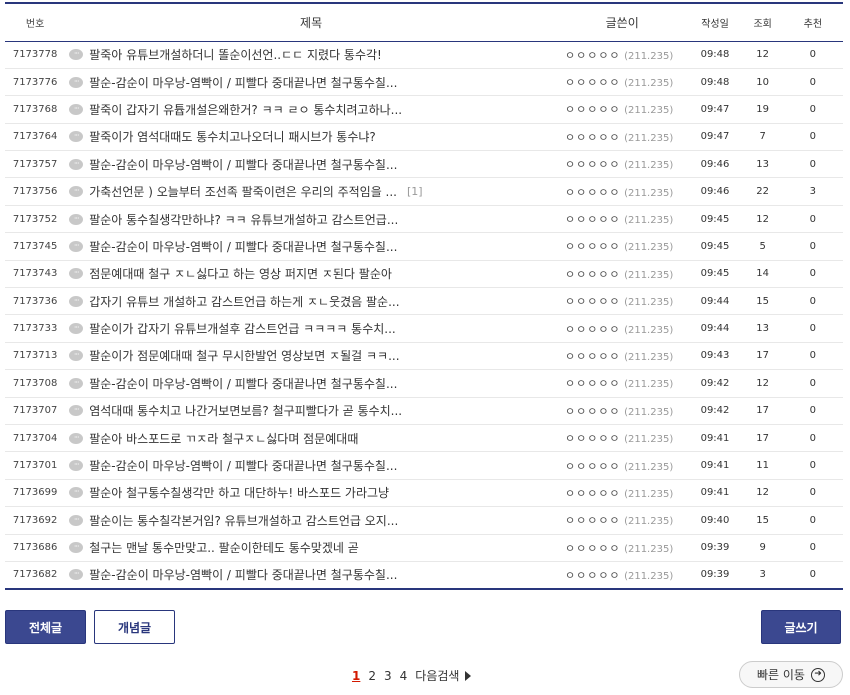 Image resolution: width=850 pixels, height=695 pixels. What do you see at coordinates (134, 627) in the screenshot?
I see `concept-posts-button: 개념글` at bounding box center [134, 627].